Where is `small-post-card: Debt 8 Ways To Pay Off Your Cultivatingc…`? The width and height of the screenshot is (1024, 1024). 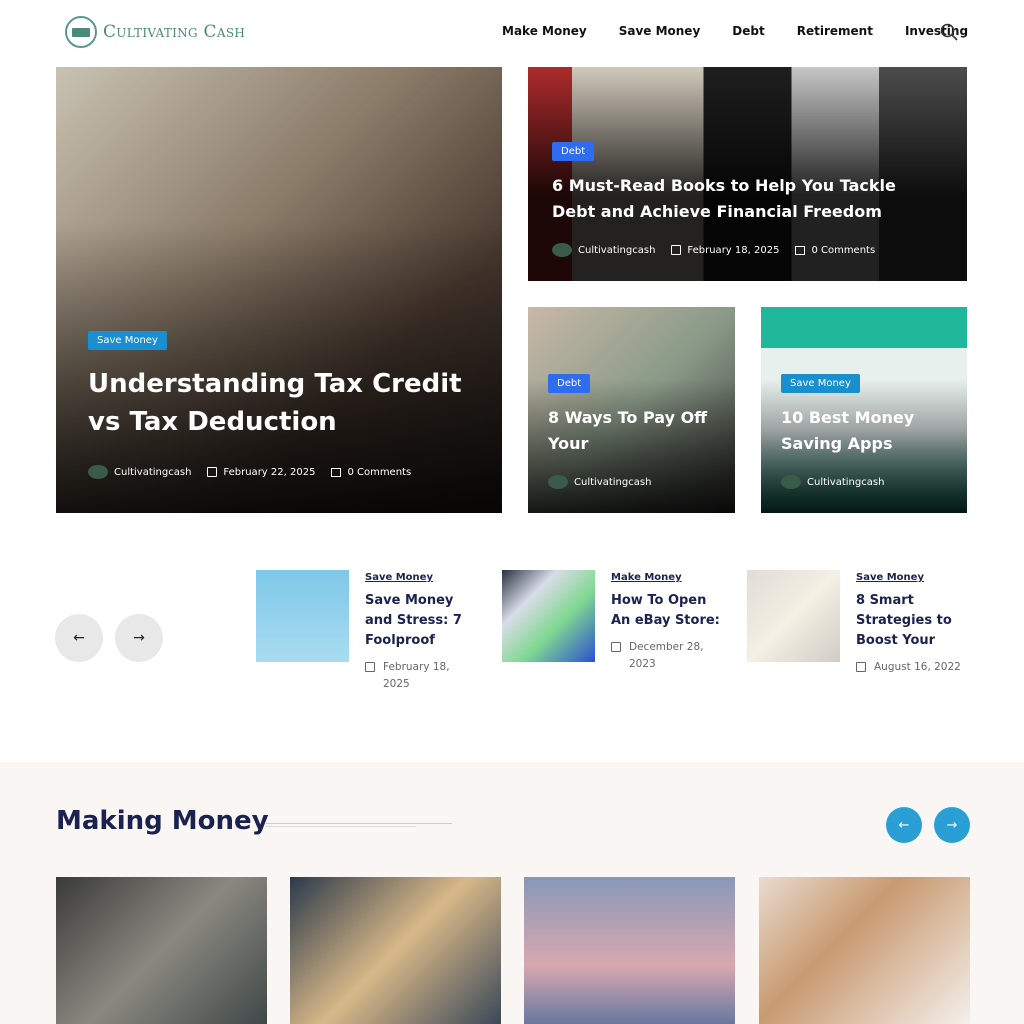
small-post-card: Debt 8 Ways To Pay Off Your Cultivatingc… is located at coordinates (631, 410).